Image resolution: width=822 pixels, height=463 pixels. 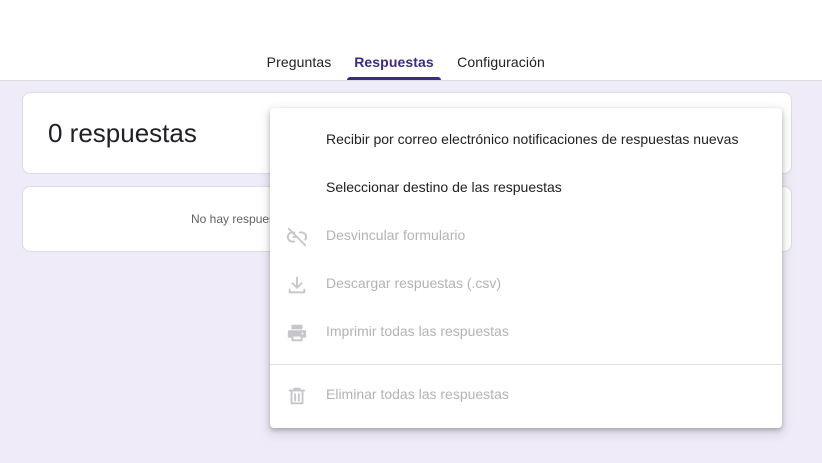 What do you see at coordinates (396, 235) in the screenshot?
I see `menu-item-label: Desvincular formulario` at bounding box center [396, 235].